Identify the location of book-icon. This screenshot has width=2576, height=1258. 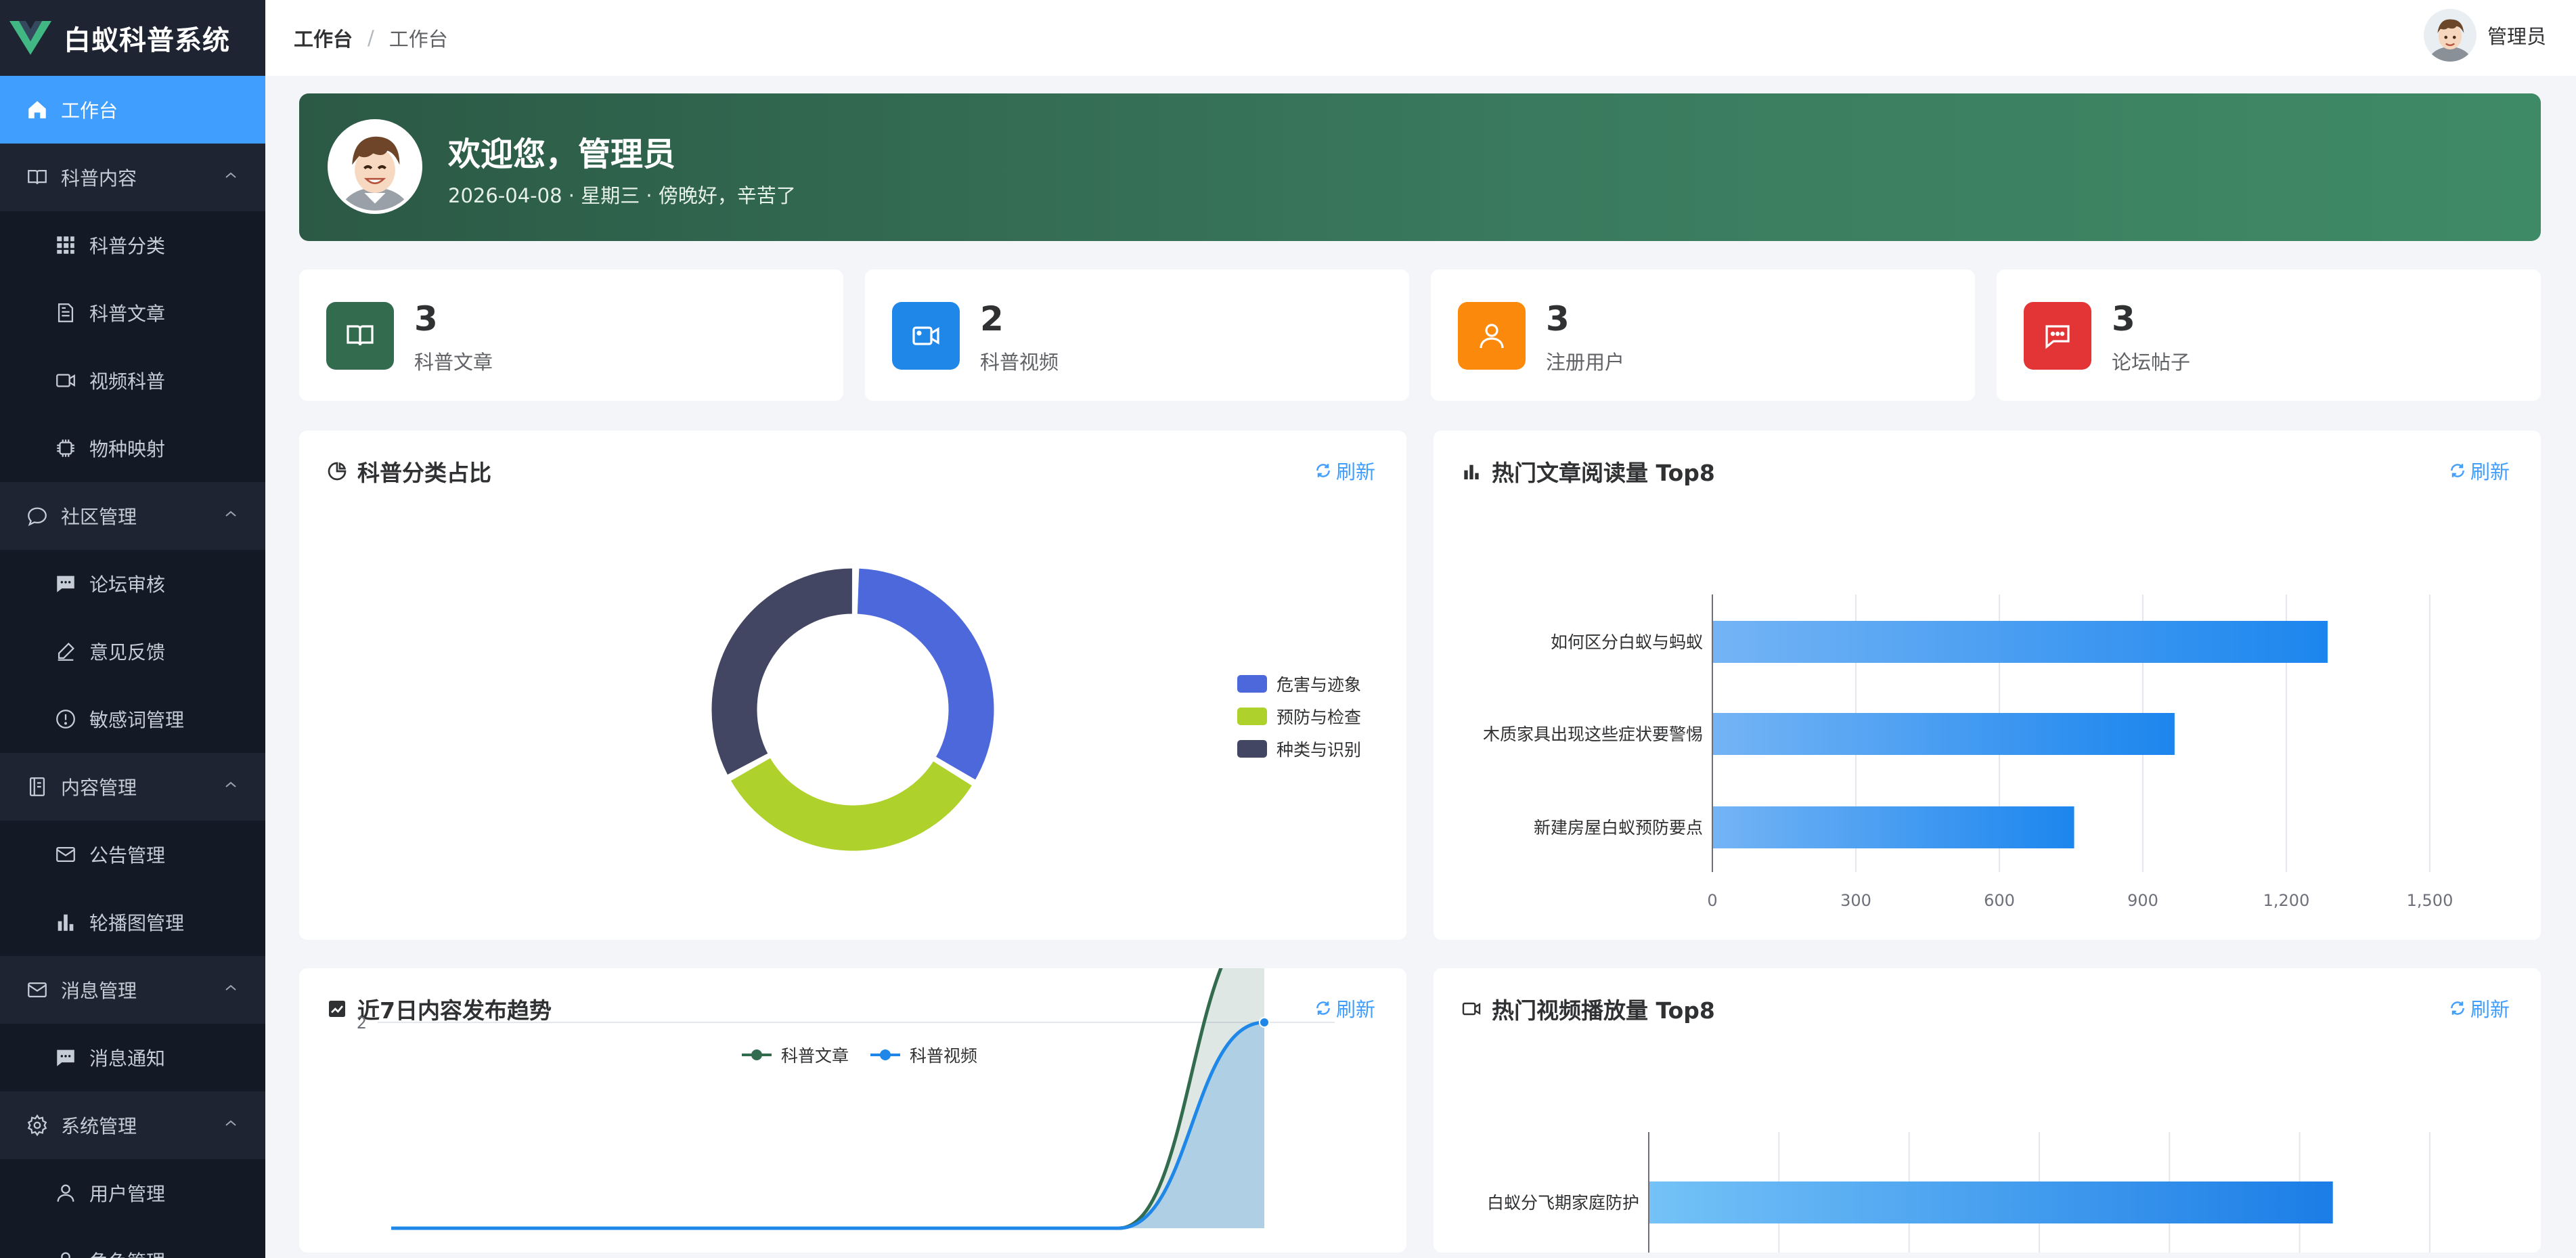
(37, 177).